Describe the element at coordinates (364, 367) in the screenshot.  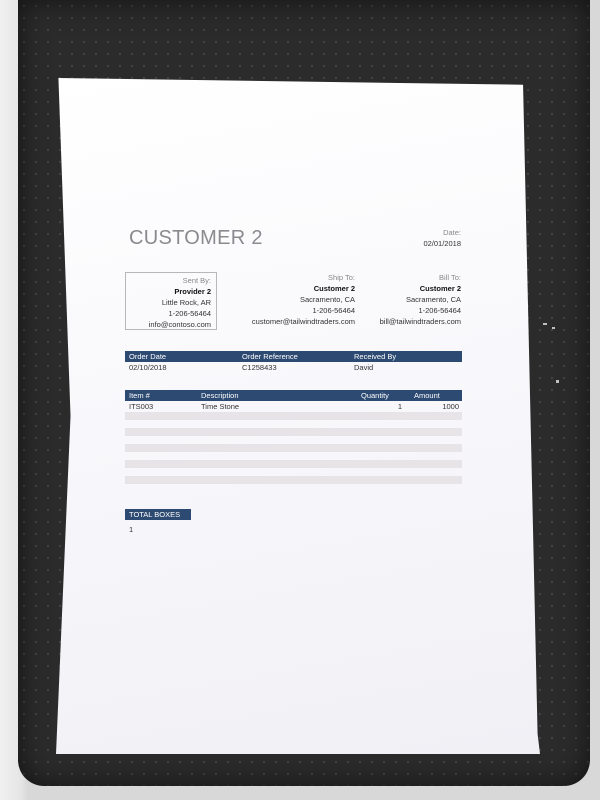
I see `received-by-cell: David` at that location.